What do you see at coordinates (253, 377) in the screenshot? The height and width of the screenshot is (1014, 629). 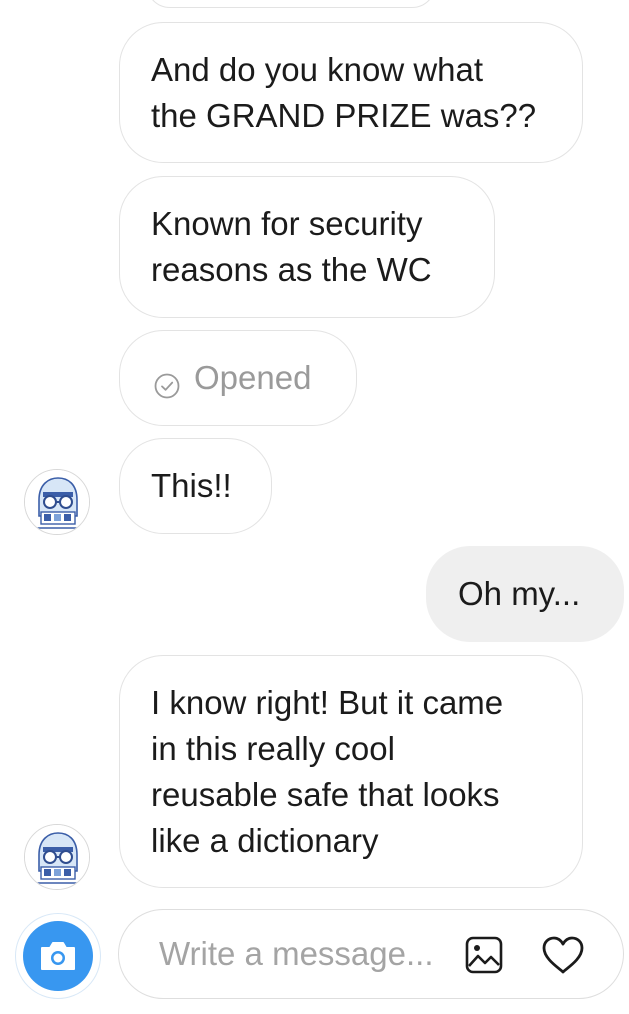 I see `read-receipt-label: Opened` at bounding box center [253, 377].